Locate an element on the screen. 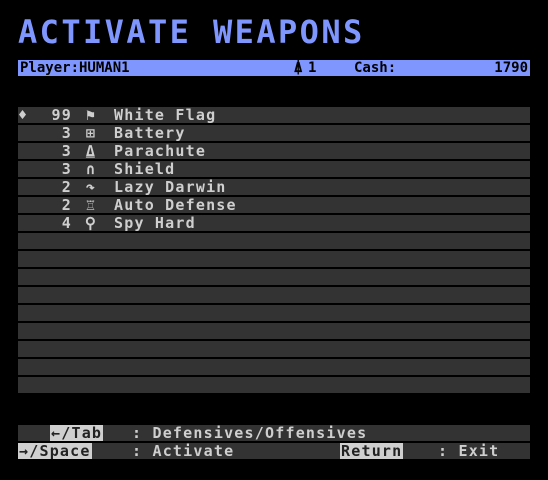 The width and height of the screenshot is (548, 480). help-line-switch: ←/Tab : Defensives/Offensives is located at coordinates (274, 433).